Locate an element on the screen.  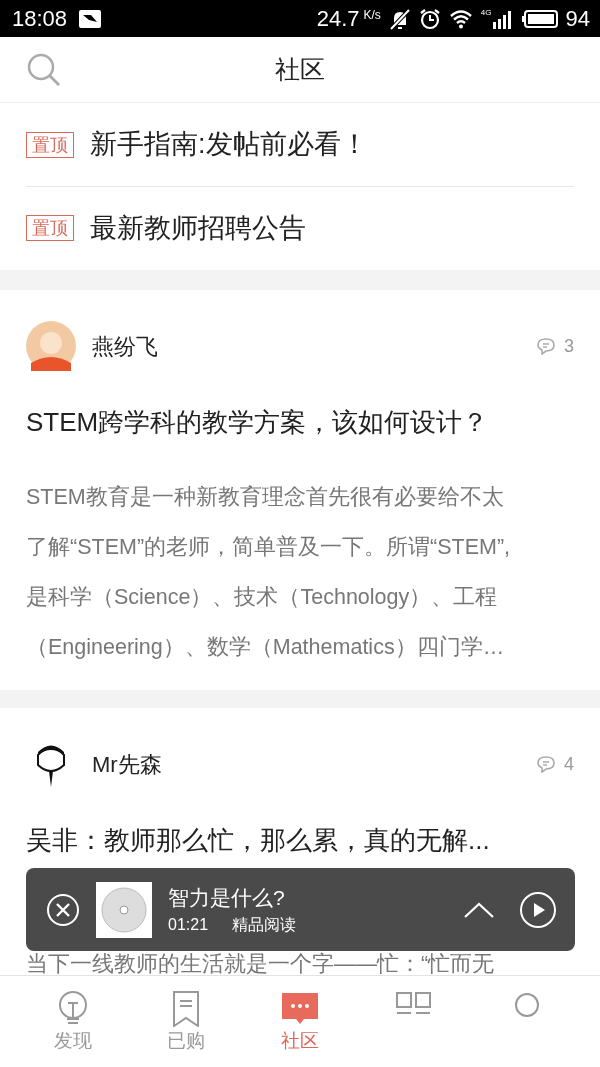
pinned-post: 置顶 最新教师招聘公告 is located at coordinates (300, 227).